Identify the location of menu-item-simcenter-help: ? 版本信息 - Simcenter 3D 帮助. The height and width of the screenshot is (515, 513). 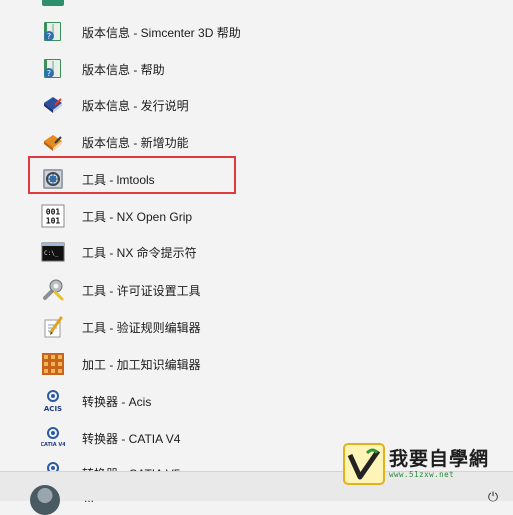
(134, 32).